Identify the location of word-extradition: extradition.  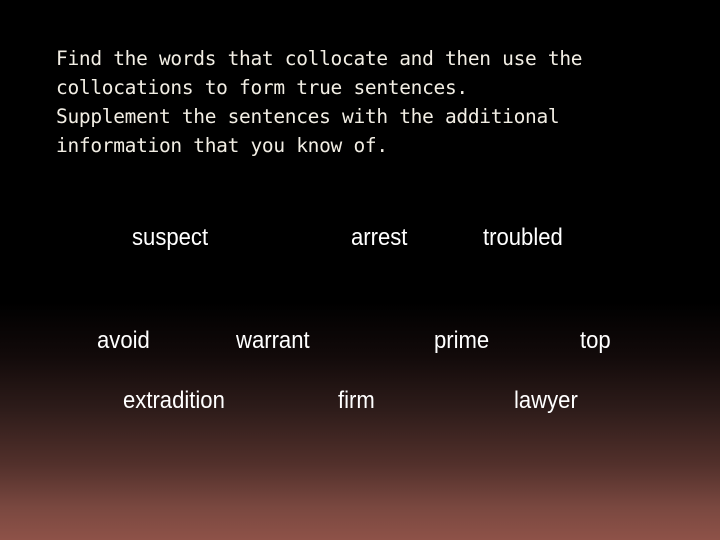
(174, 400).